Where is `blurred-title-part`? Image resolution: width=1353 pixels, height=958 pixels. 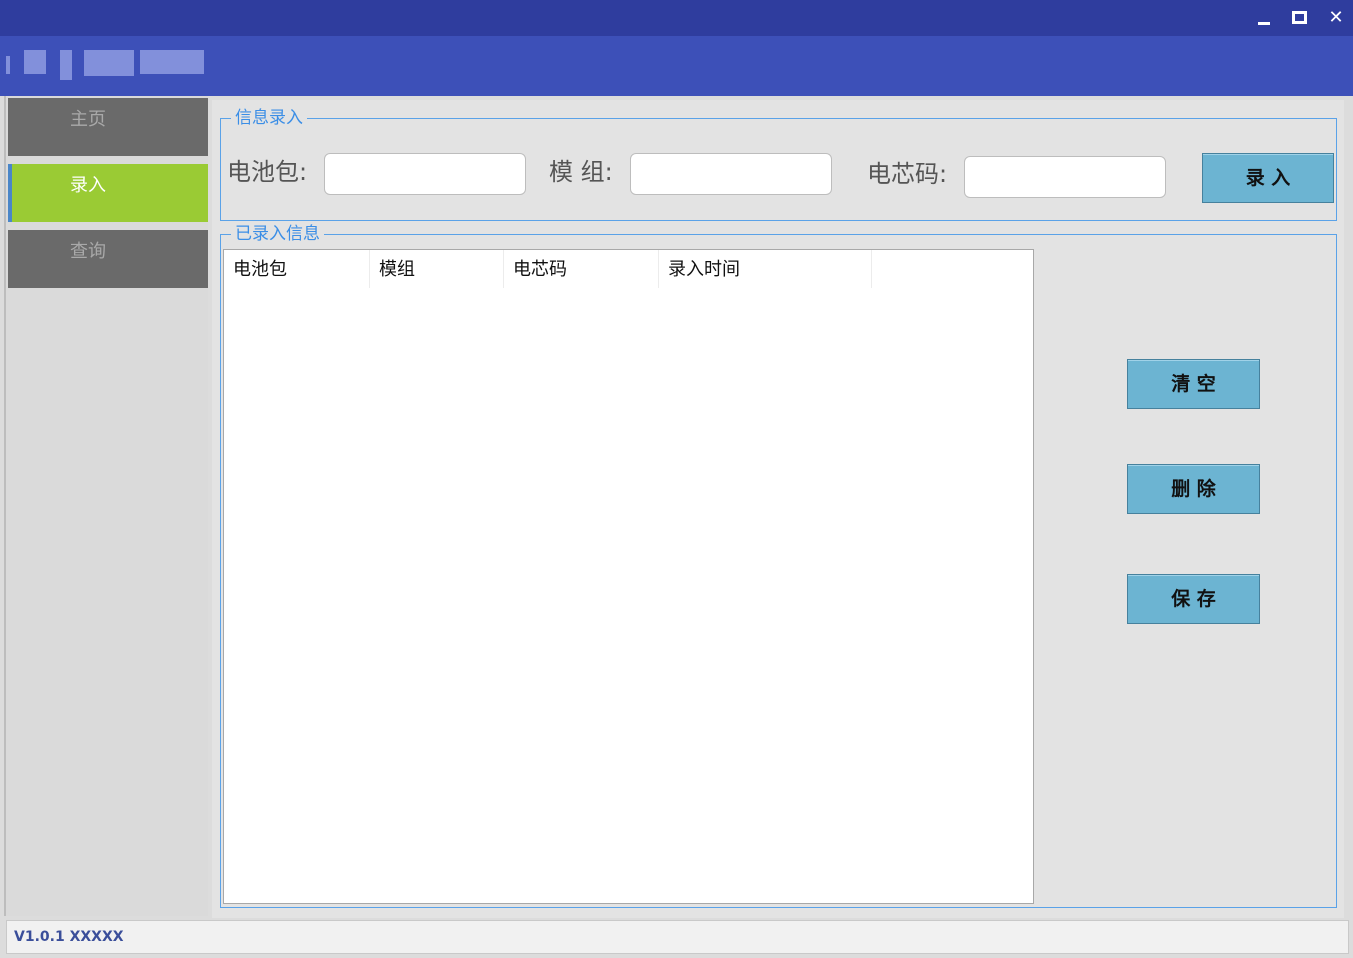
blurred-title-part is located at coordinates (8, 65).